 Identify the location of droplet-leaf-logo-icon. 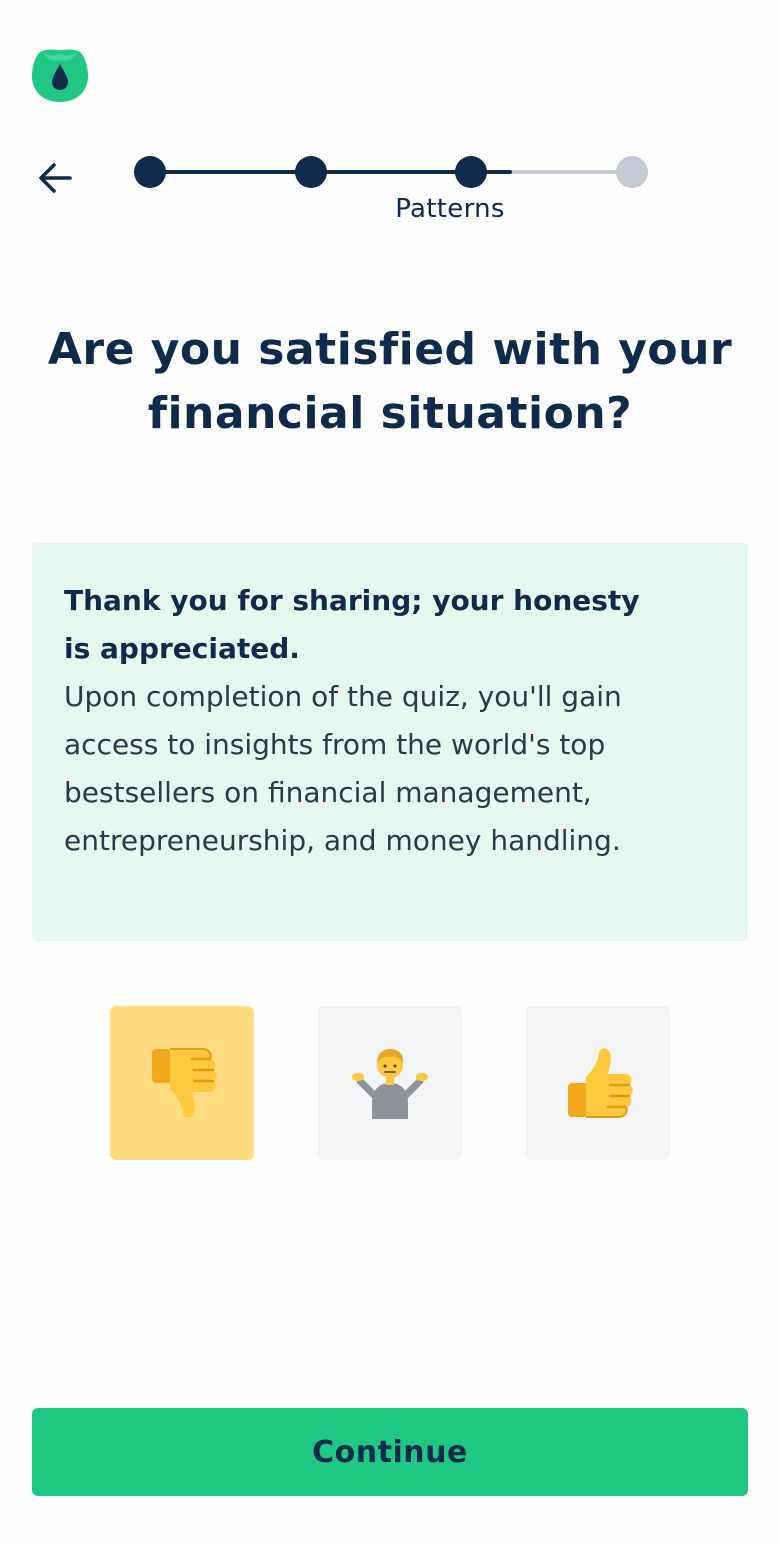
(60, 75).